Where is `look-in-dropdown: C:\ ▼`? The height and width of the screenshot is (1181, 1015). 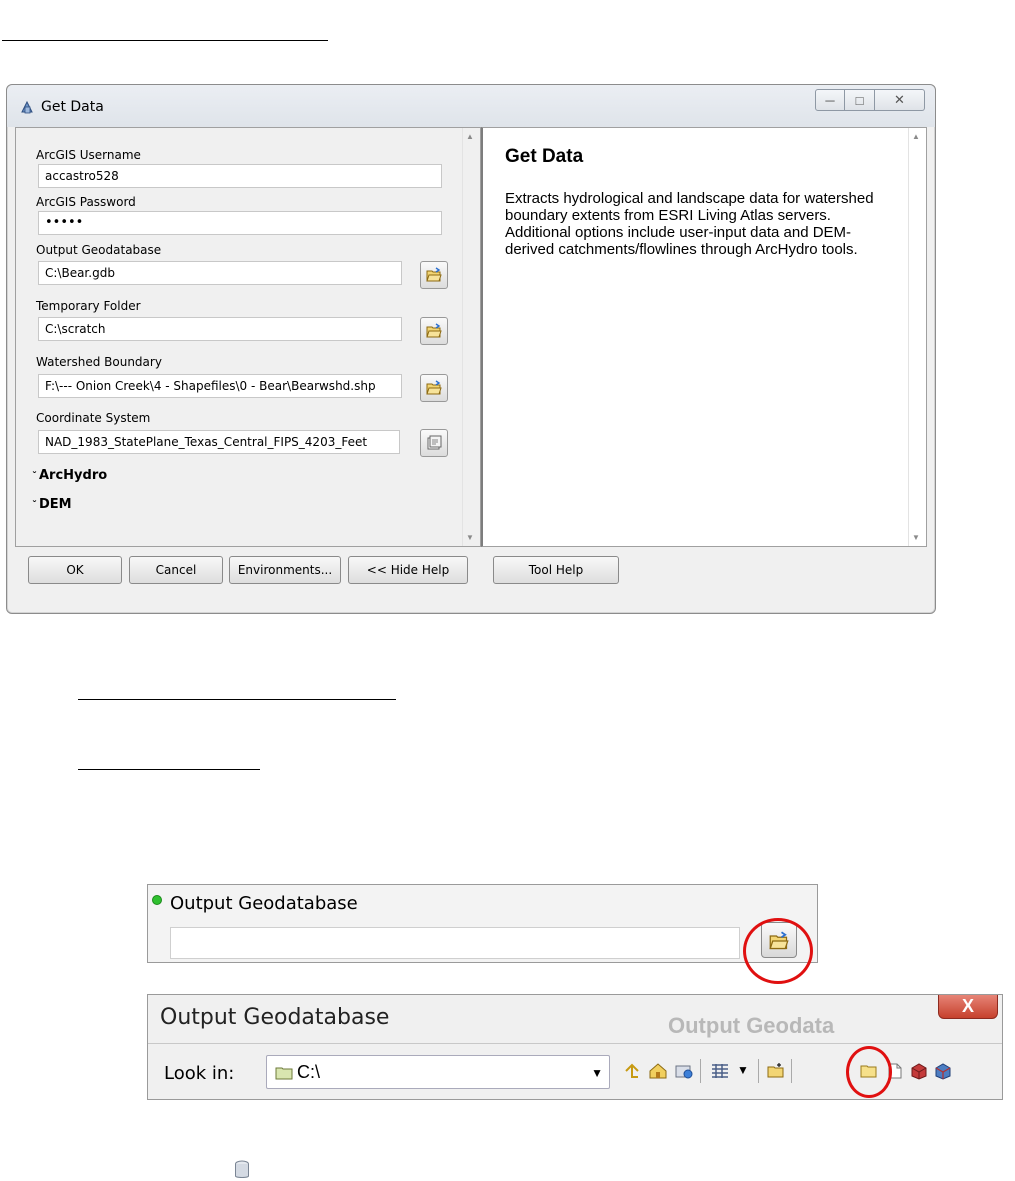
look-in-dropdown: C:\ ▼ is located at coordinates (438, 1072).